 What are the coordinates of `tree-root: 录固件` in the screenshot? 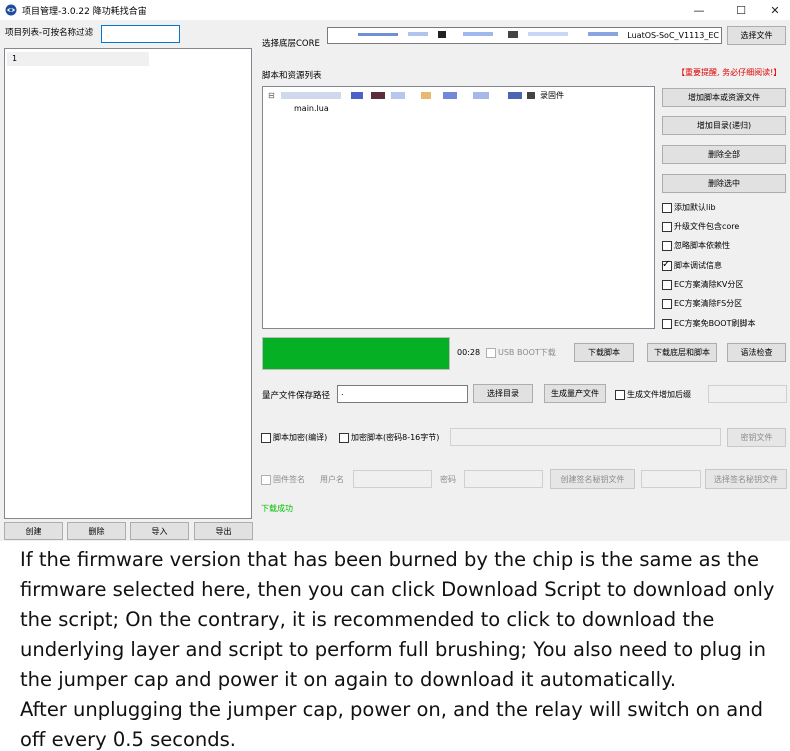 It's located at (552, 95).